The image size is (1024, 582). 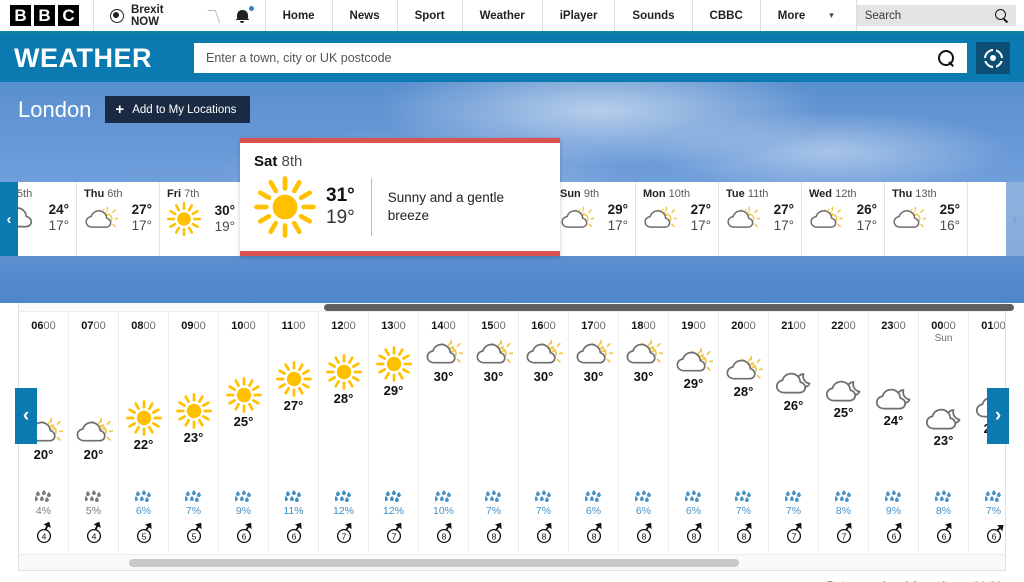 I want to click on hour-card: 1100 27° 11% 6, so click(x=294, y=432).